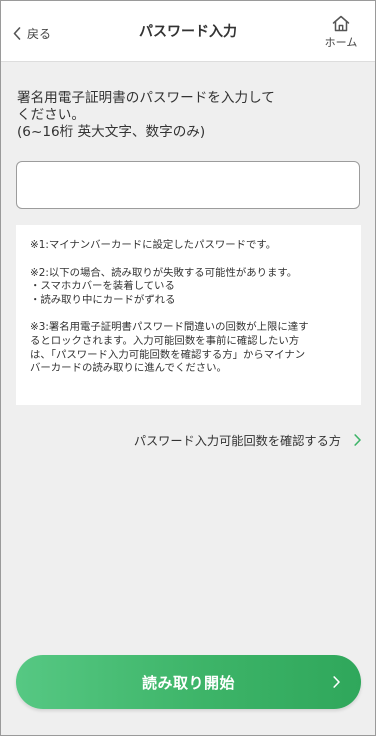 This screenshot has height=736, width=376. I want to click on note-3-line: バーカードの読み取りに進んでください。, so click(128, 368).